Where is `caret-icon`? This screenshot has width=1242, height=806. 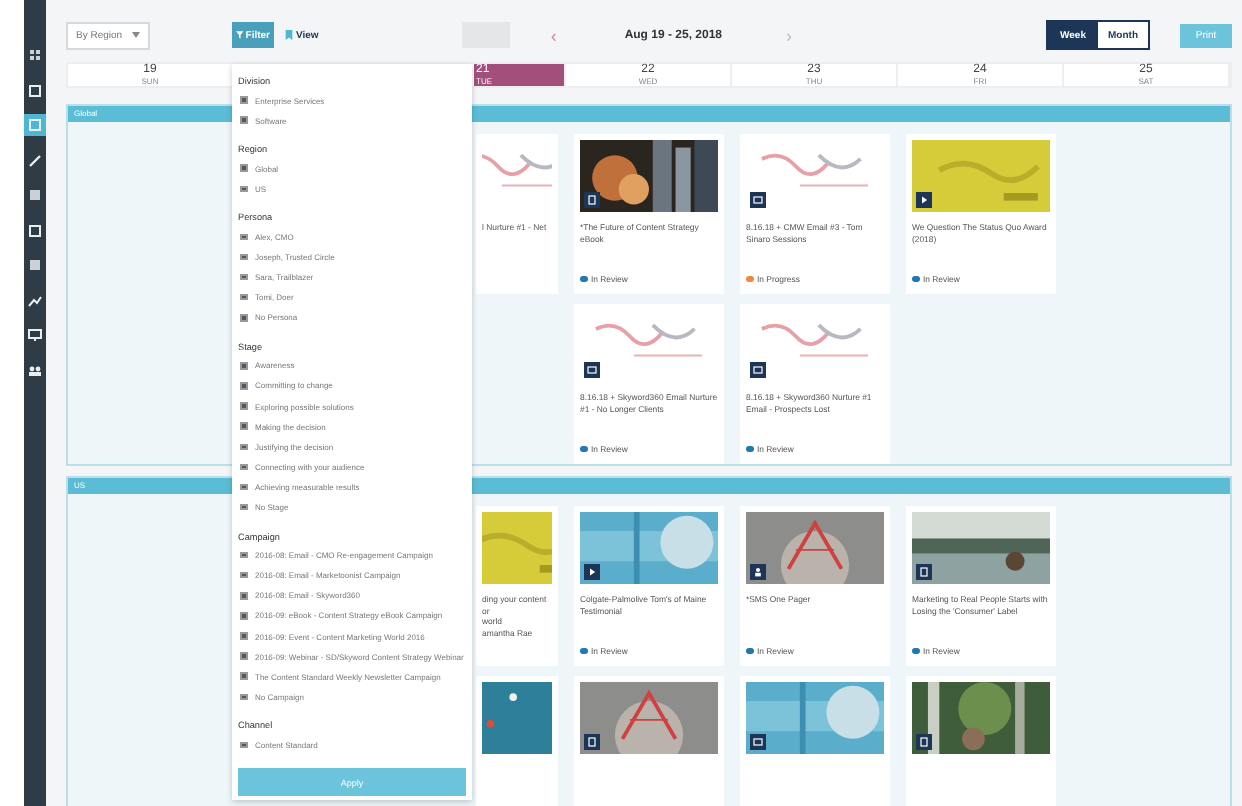 caret-icon is located at coordinates (136, 35).